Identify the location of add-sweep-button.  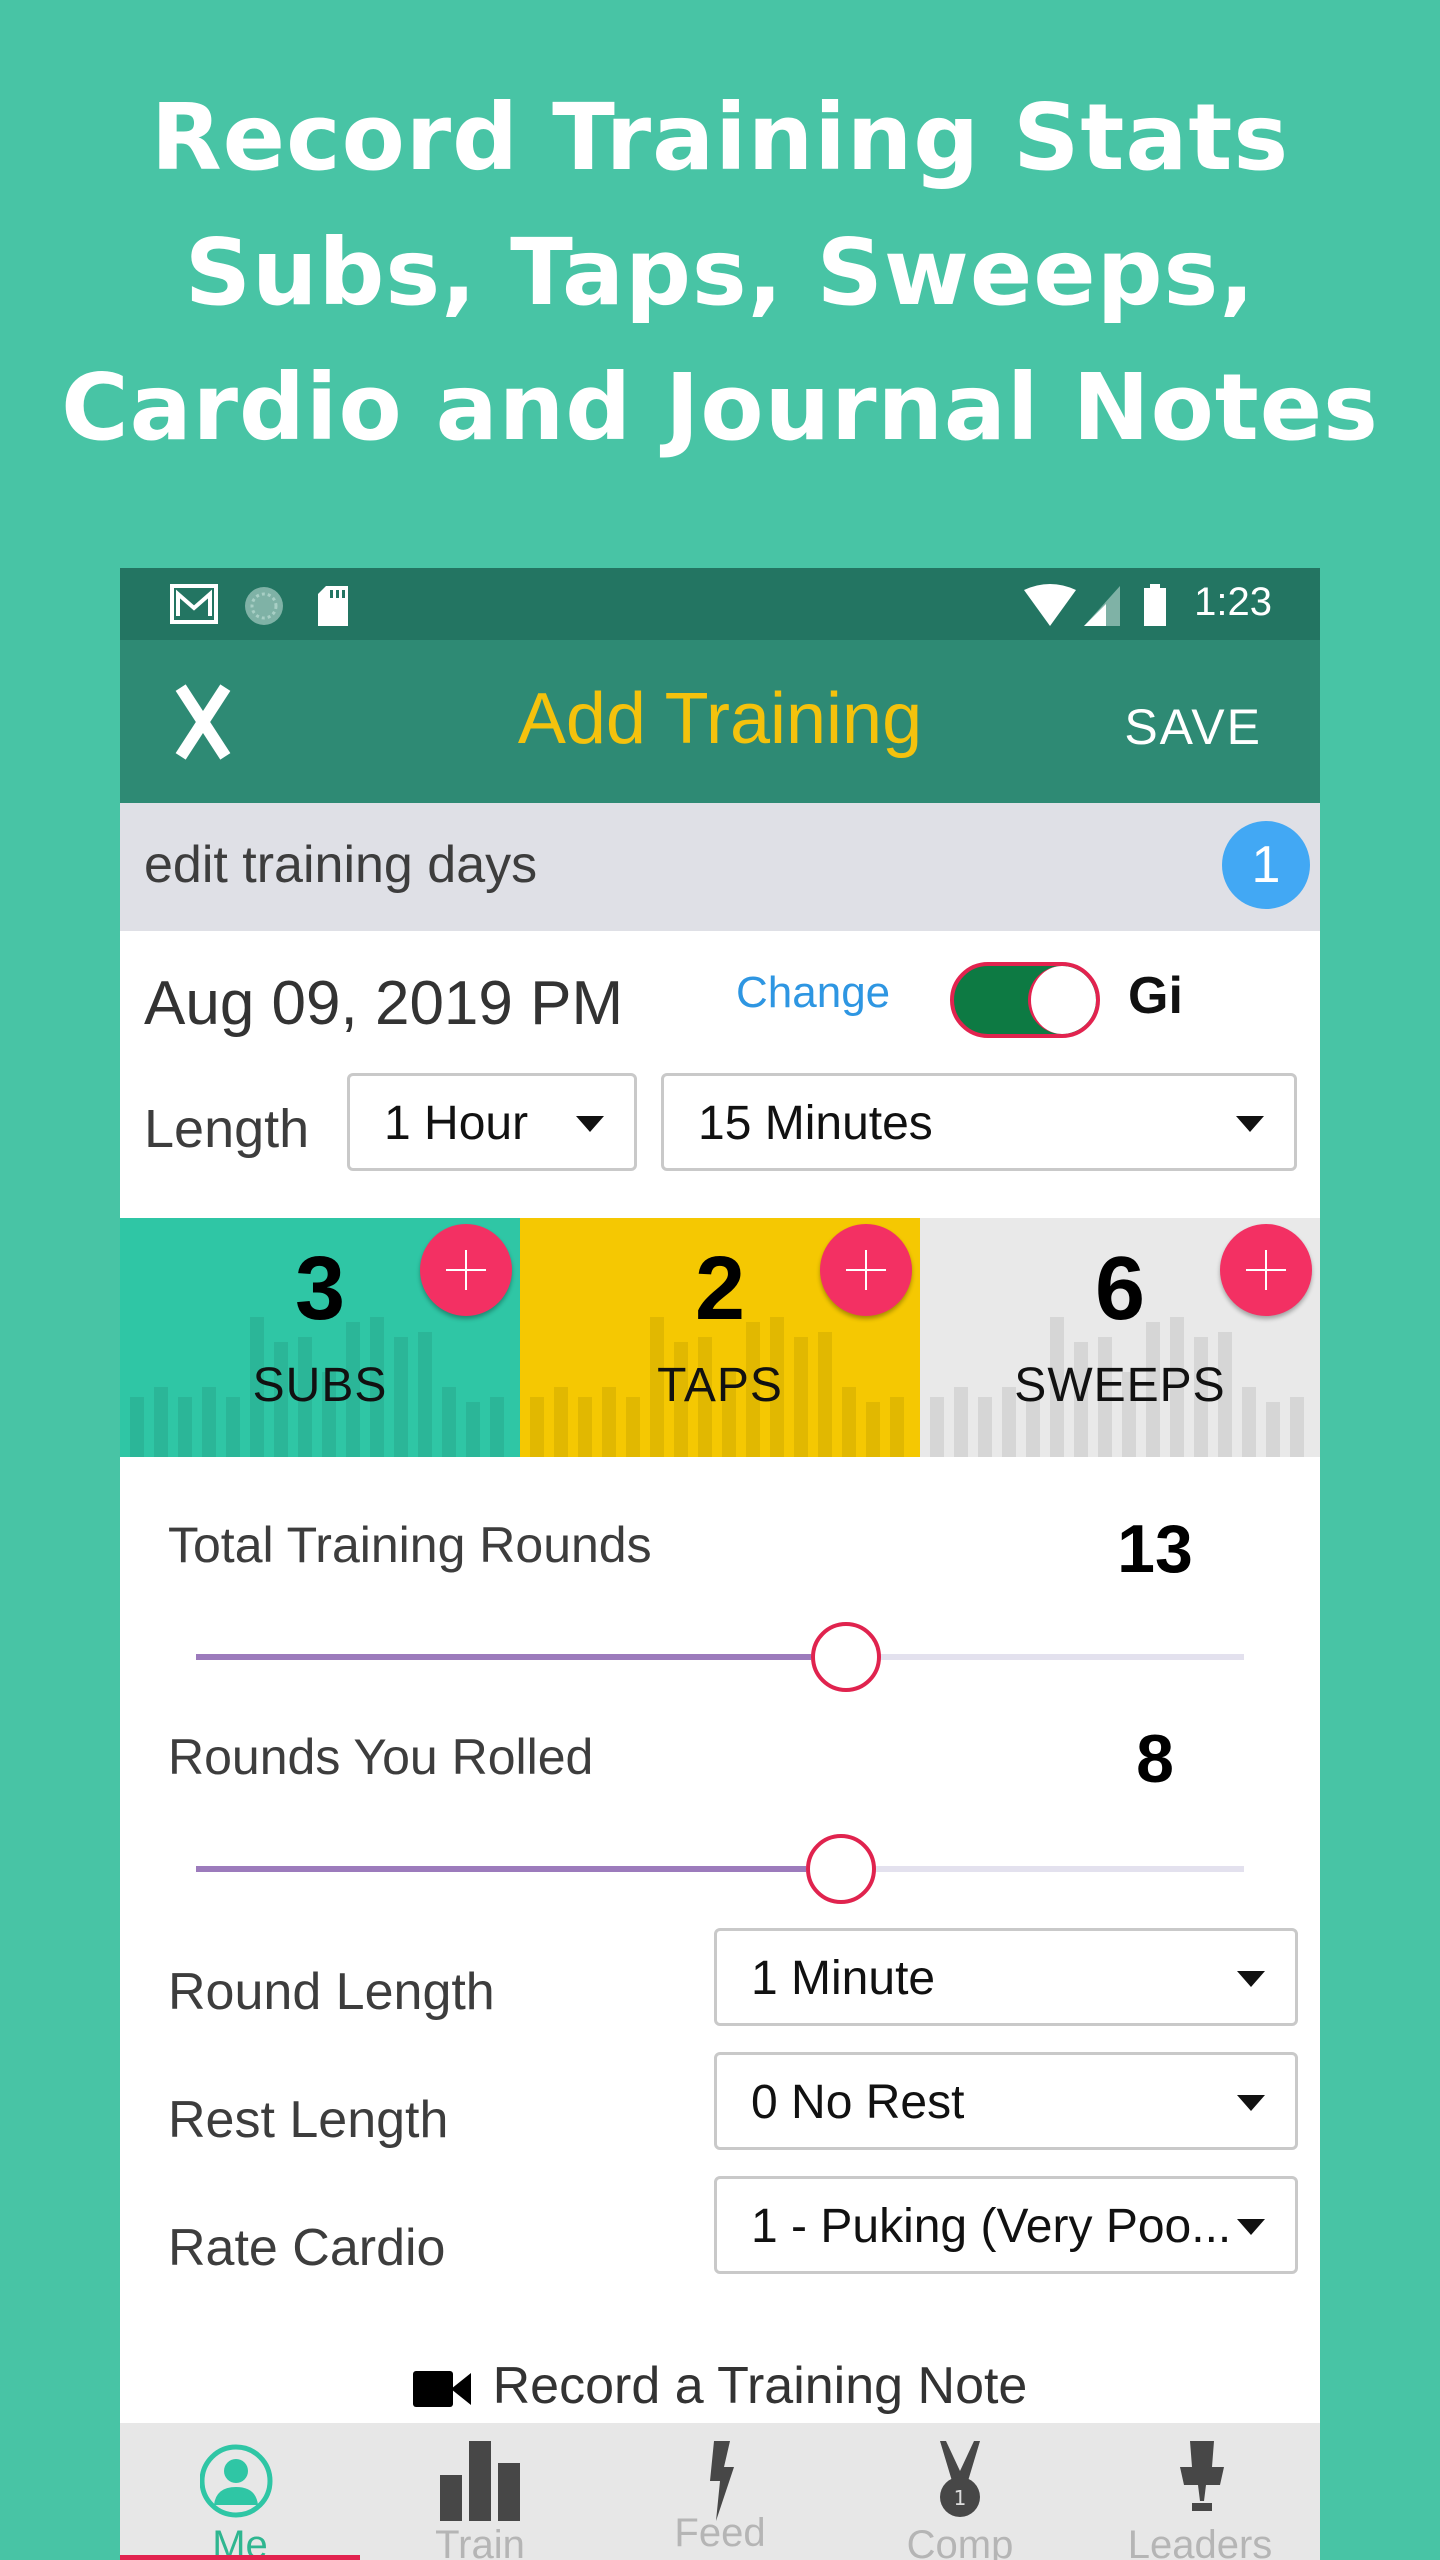
(1266, 1270).